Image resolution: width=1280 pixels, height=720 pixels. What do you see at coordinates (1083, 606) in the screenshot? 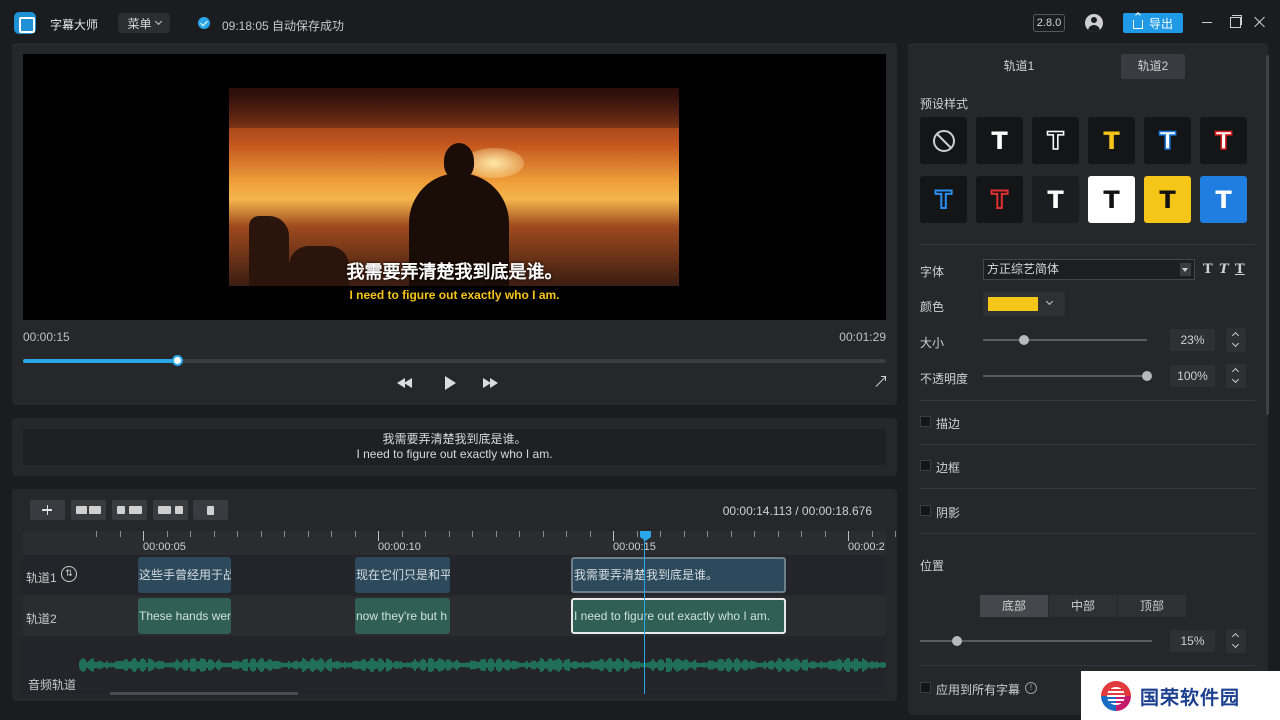
I see `position-middle: 中部` at bounding box center [1083, 606].